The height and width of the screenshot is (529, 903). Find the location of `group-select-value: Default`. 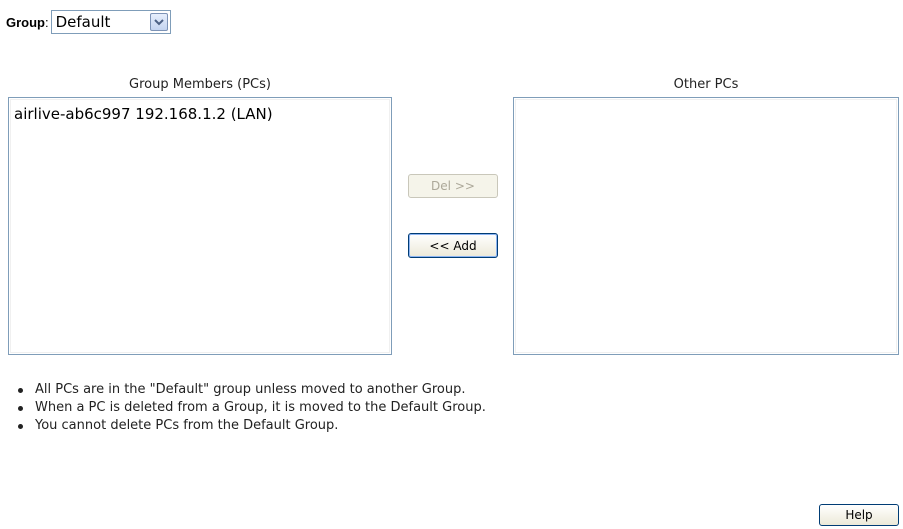

group-select-value: Default is located at coordinates (83, 22).